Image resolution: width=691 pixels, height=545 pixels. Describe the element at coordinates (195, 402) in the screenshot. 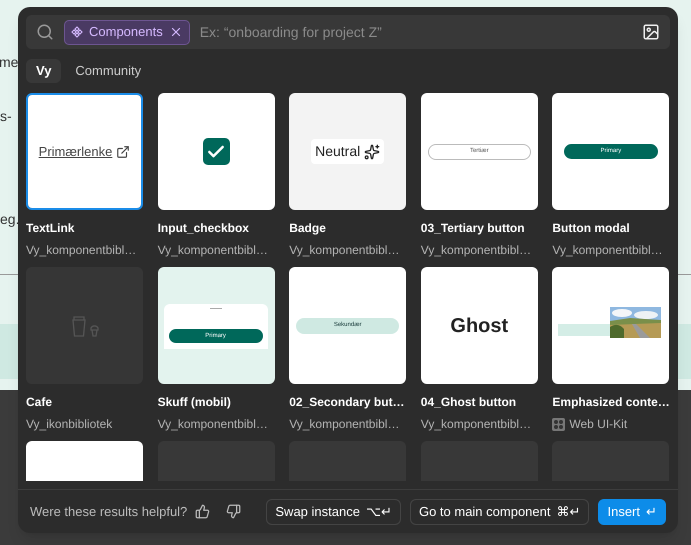

I see `result-title: Skuff (mobil)` at that location.